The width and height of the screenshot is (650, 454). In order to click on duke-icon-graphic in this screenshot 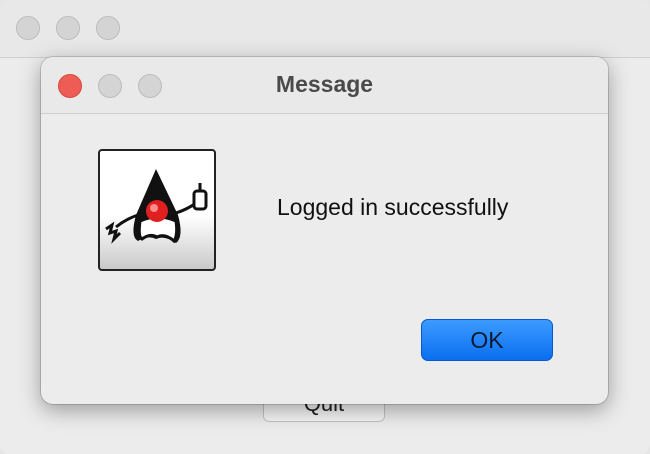, I will do `click(156, 206)`.